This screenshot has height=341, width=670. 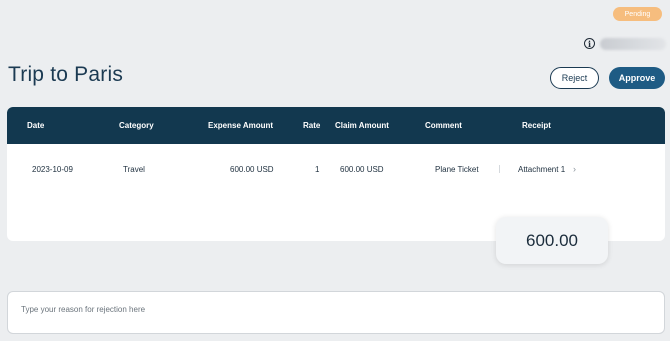 What do you see at coordinates (52, 169) in the screenshot?
I see `cell-date: 2023-10-09` at bounding box center [52, 169].